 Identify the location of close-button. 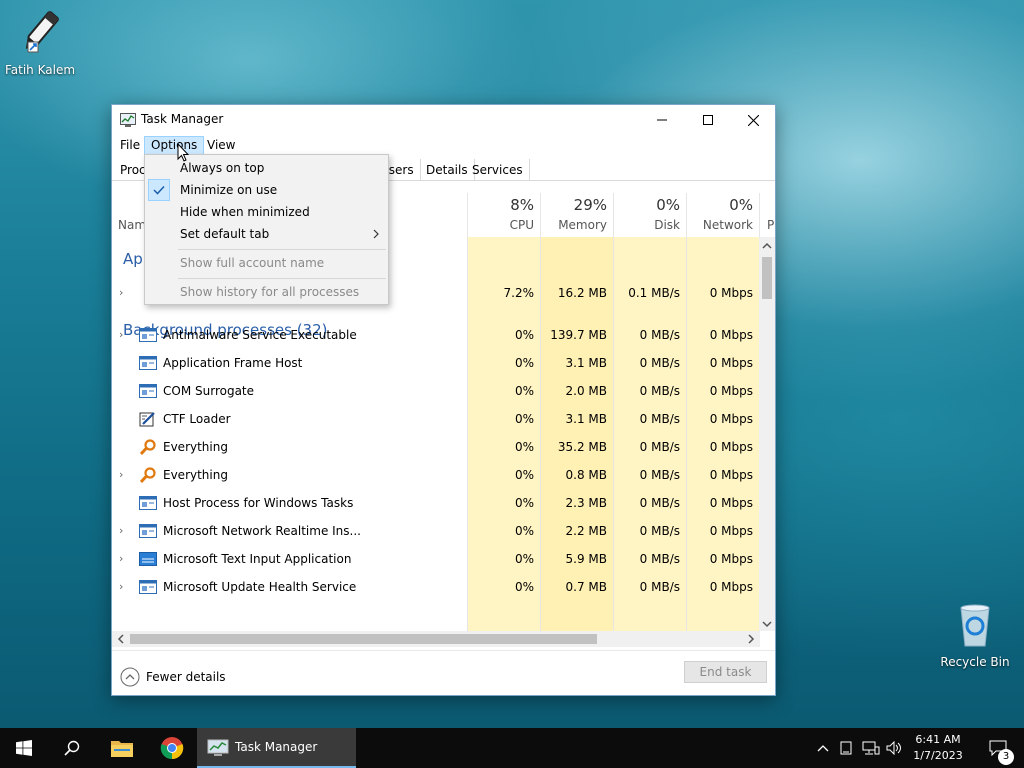
(753, 120).